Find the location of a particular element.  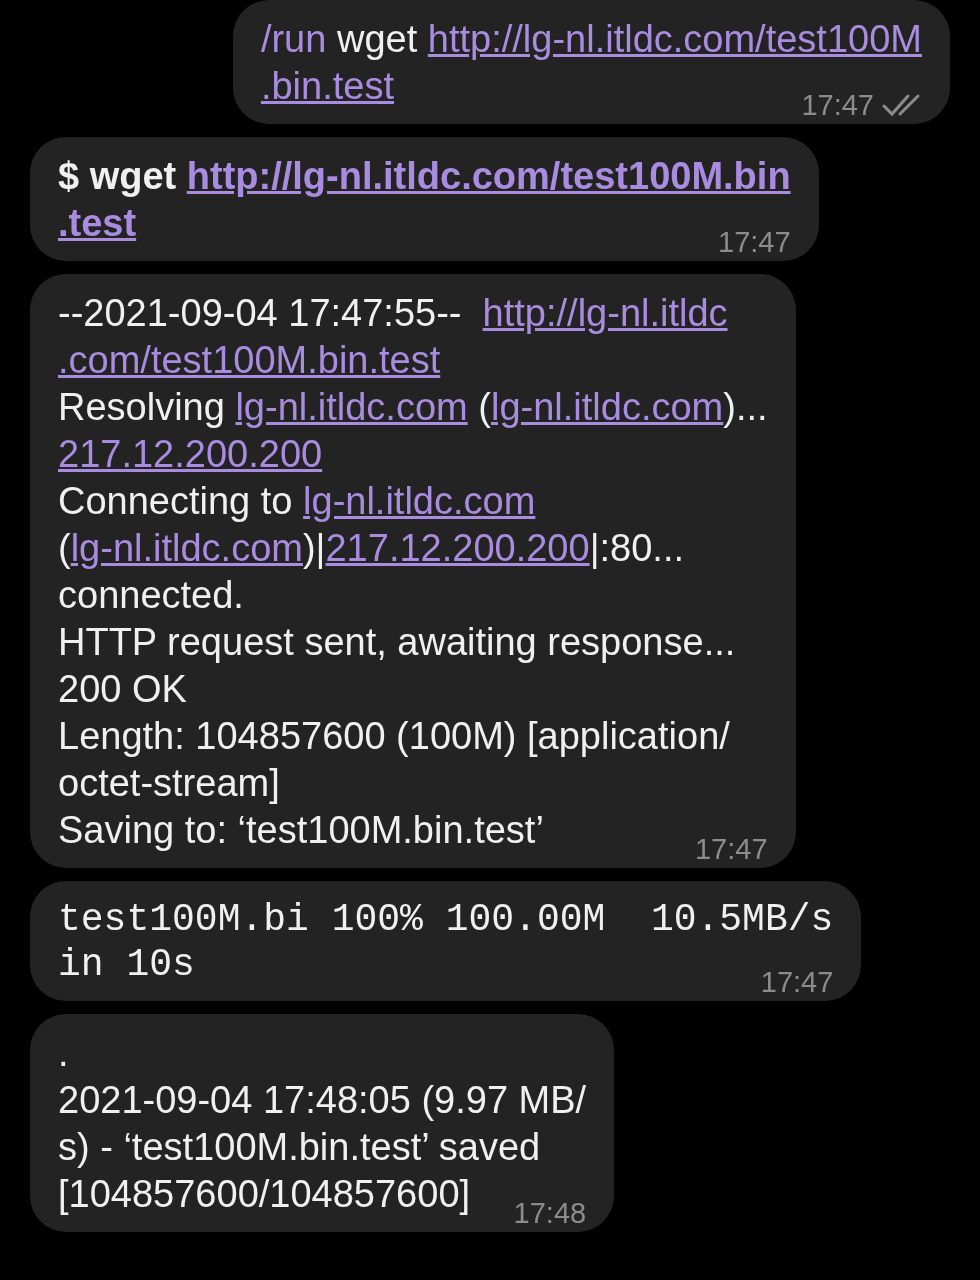

message-text: $ wget is located at coordinates (118, 176).